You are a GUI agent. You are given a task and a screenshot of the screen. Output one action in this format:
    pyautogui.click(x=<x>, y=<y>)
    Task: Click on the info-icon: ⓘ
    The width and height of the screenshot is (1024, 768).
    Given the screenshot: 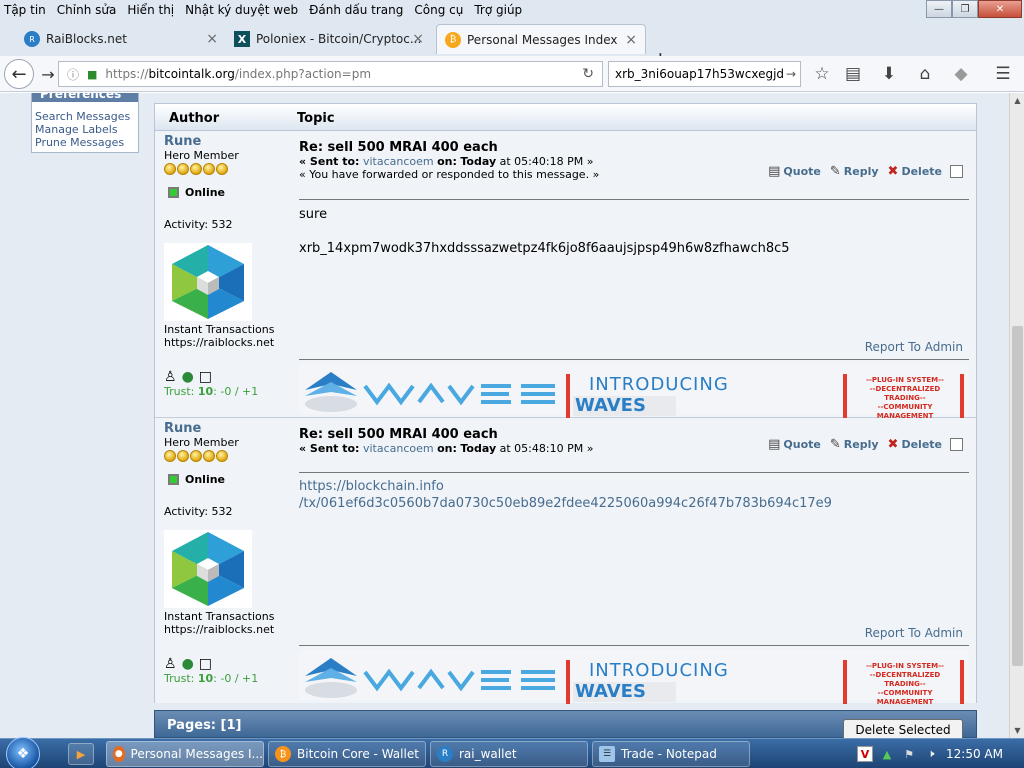 What is the action you would take?
    pyautogui.click(x=73, y=74)
    